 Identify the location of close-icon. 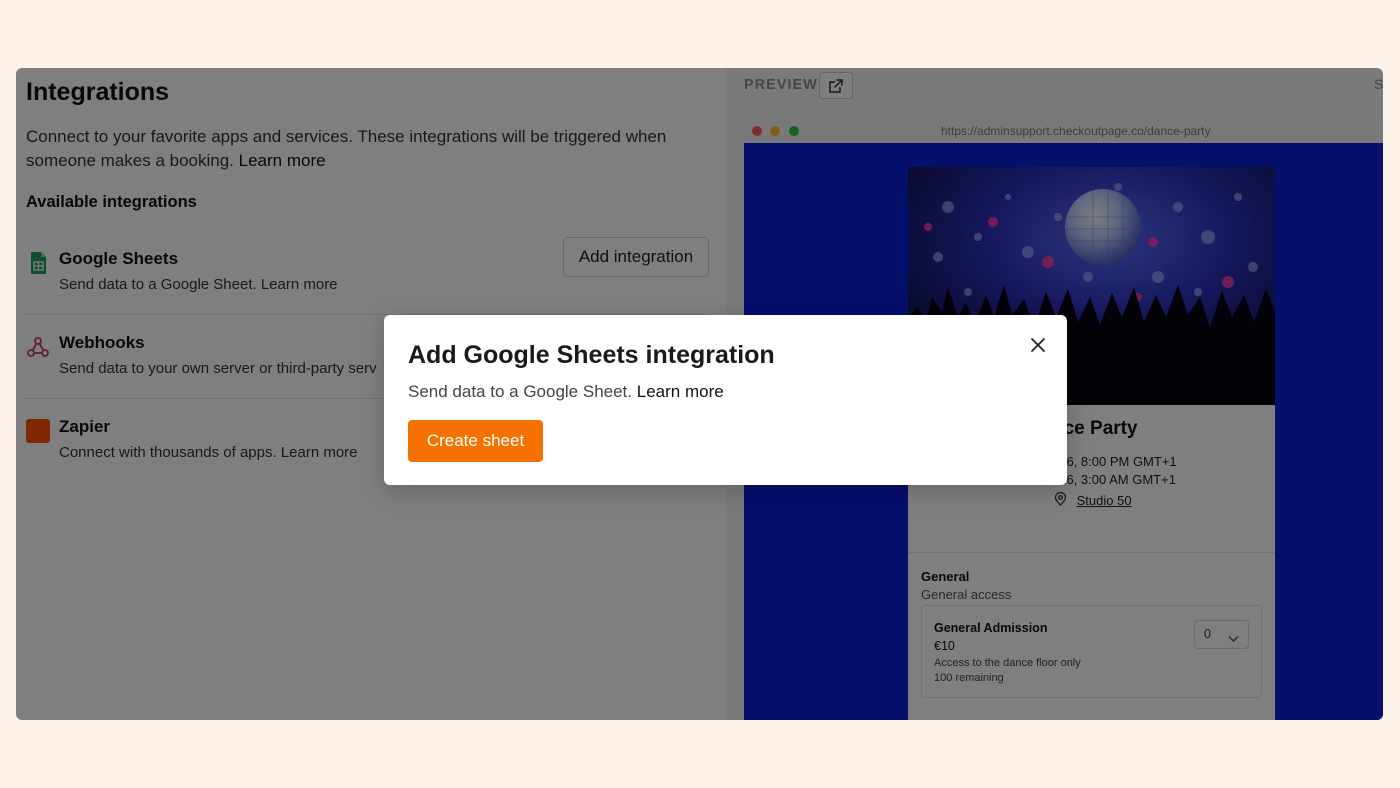
(1038, 345).